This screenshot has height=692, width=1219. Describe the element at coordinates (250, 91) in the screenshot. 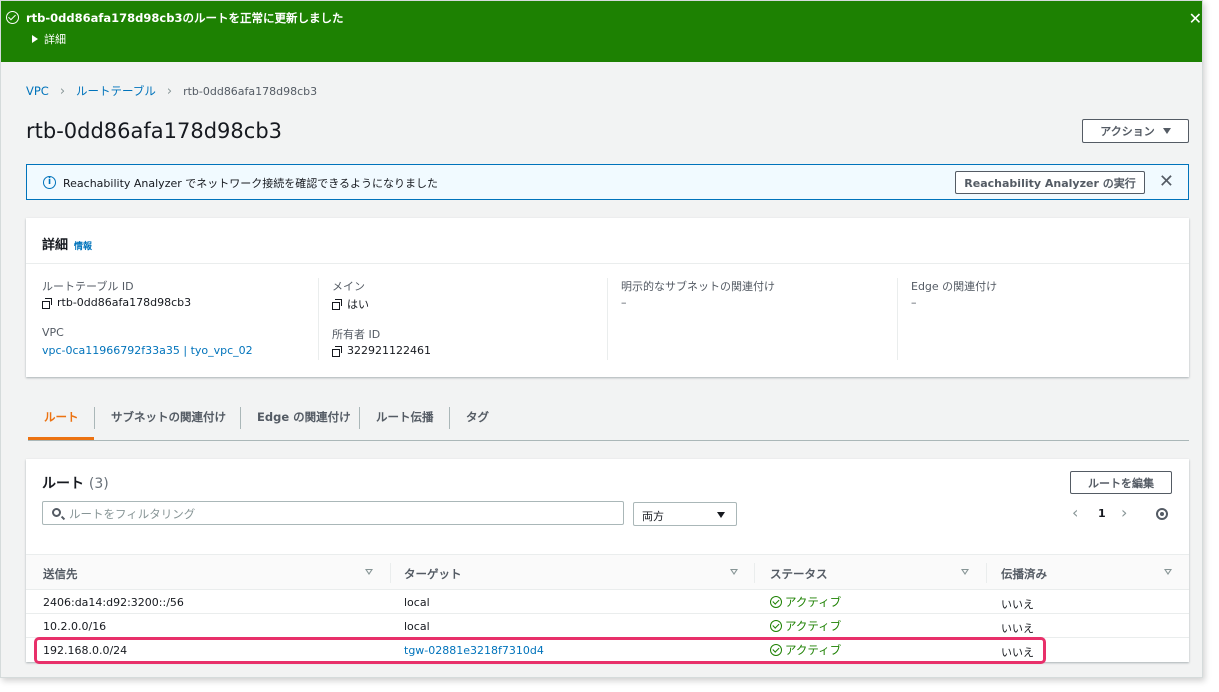

I see `breadcrumb-current: rtb-0dd86afa178d98cb3` at that location.